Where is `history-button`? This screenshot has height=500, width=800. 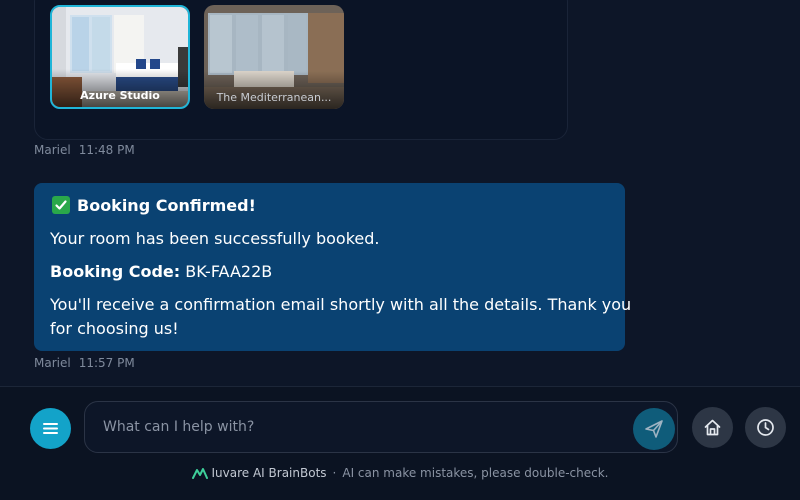
history-button is located at coordinates (765, 427).